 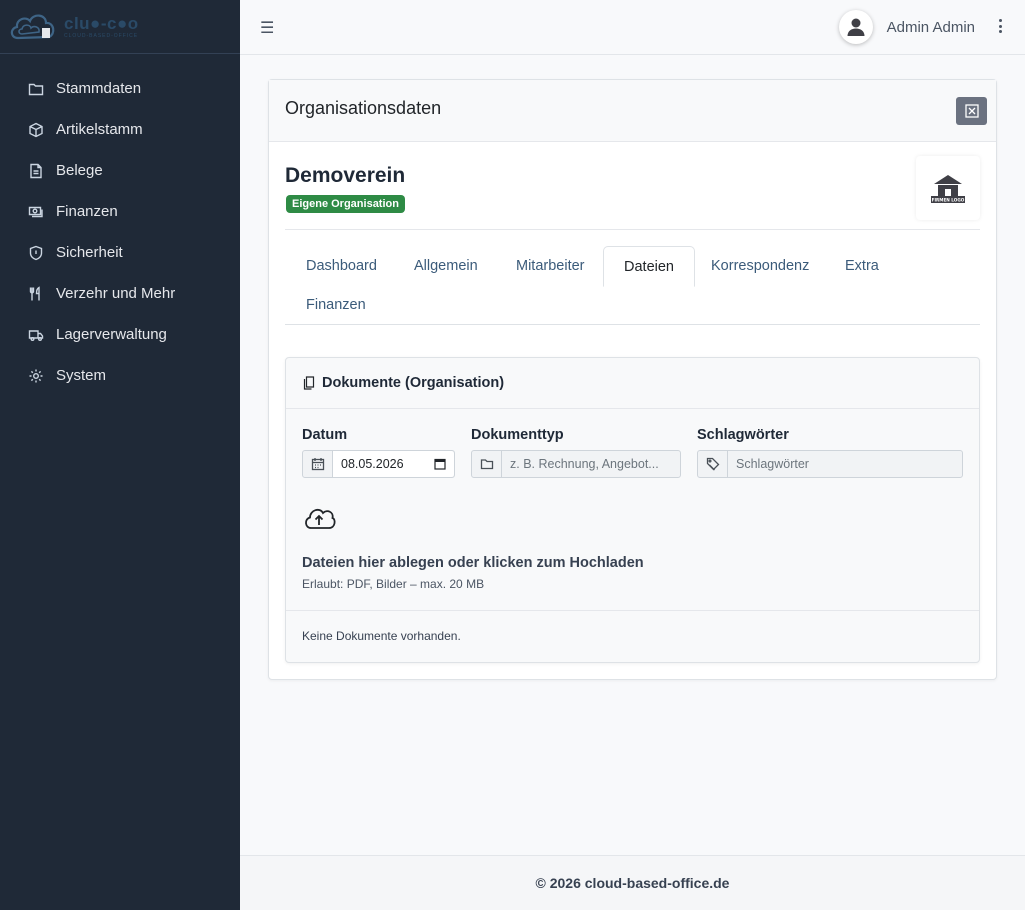 What do you see at coordinates (120, 375) in the screenshot?
I see `sidebar-item-system: System` at bounding box center [120, 375].